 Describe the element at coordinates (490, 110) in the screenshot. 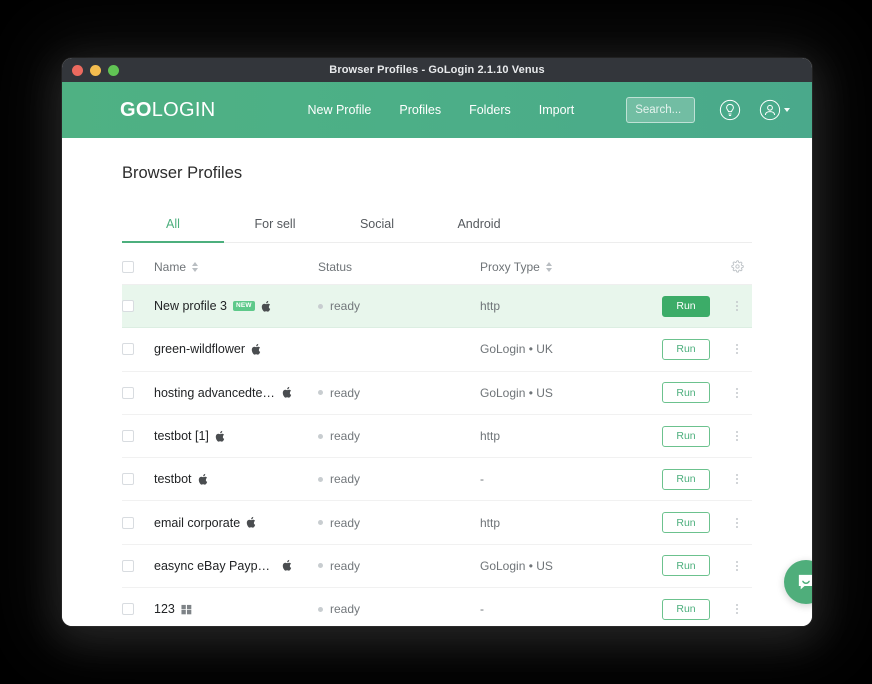

I see `nav-folders: Folders` at that location.